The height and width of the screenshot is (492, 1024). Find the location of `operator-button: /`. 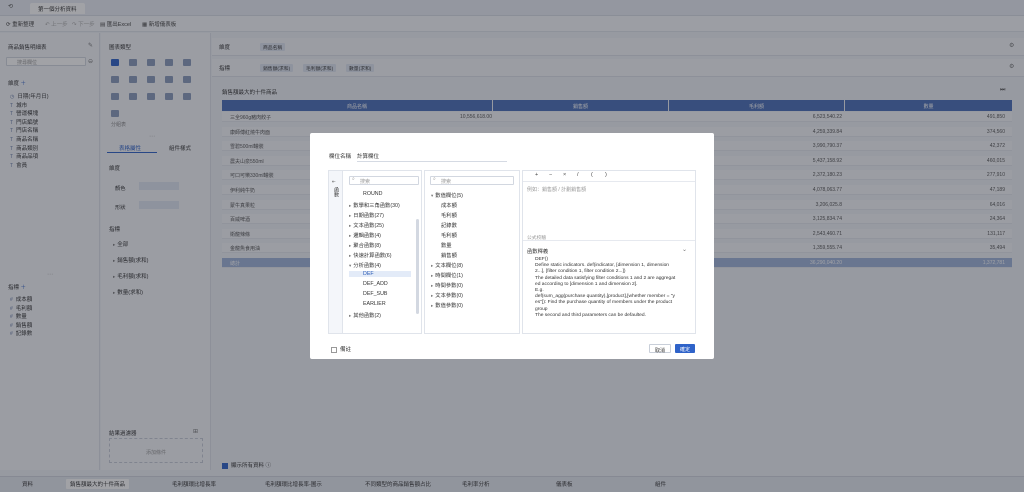

operator-button: / is located at coordinates (578, 175).